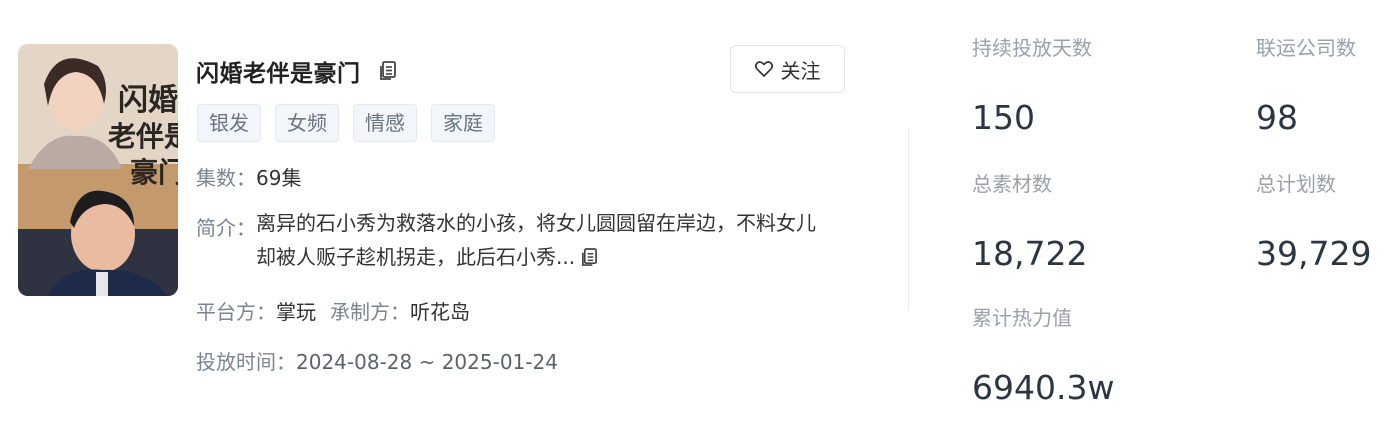  I want to click on stat-heat: 累计热力值 6940.3w, so click(1043, 357).